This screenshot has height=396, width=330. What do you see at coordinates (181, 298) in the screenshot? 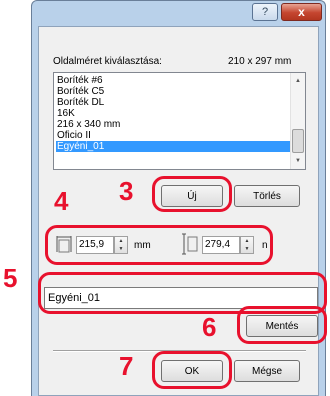
I see `name-input: Egyéni_01` at bounding box center [181, 298].